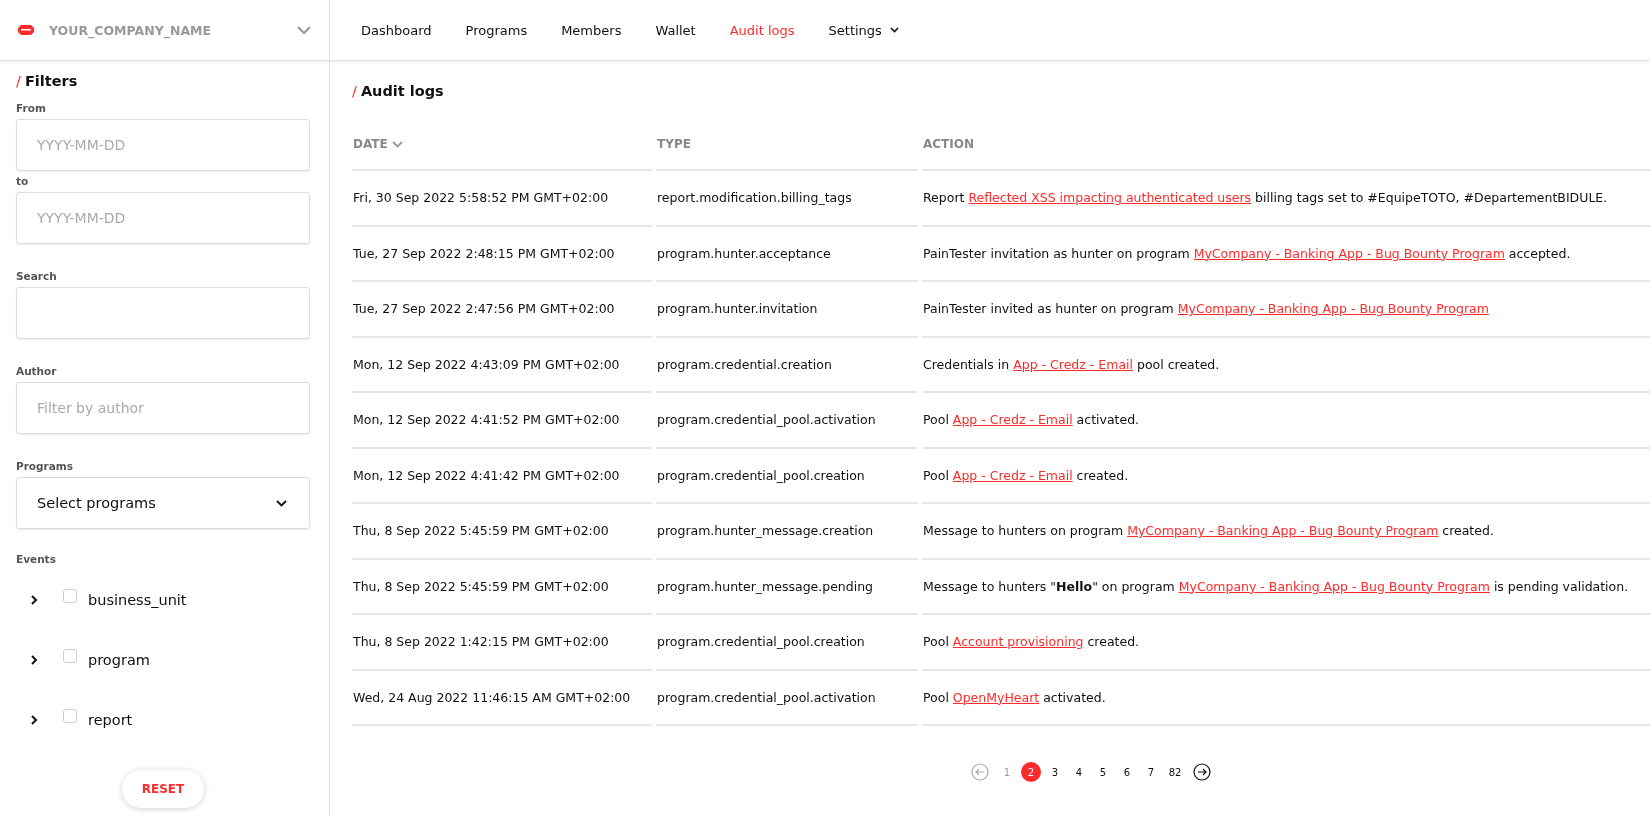  What do you see at coordinates (765, 586) in the screenshot?
I see `table-cell: program.hunter_message.pending` at bounding box center [765, 586].